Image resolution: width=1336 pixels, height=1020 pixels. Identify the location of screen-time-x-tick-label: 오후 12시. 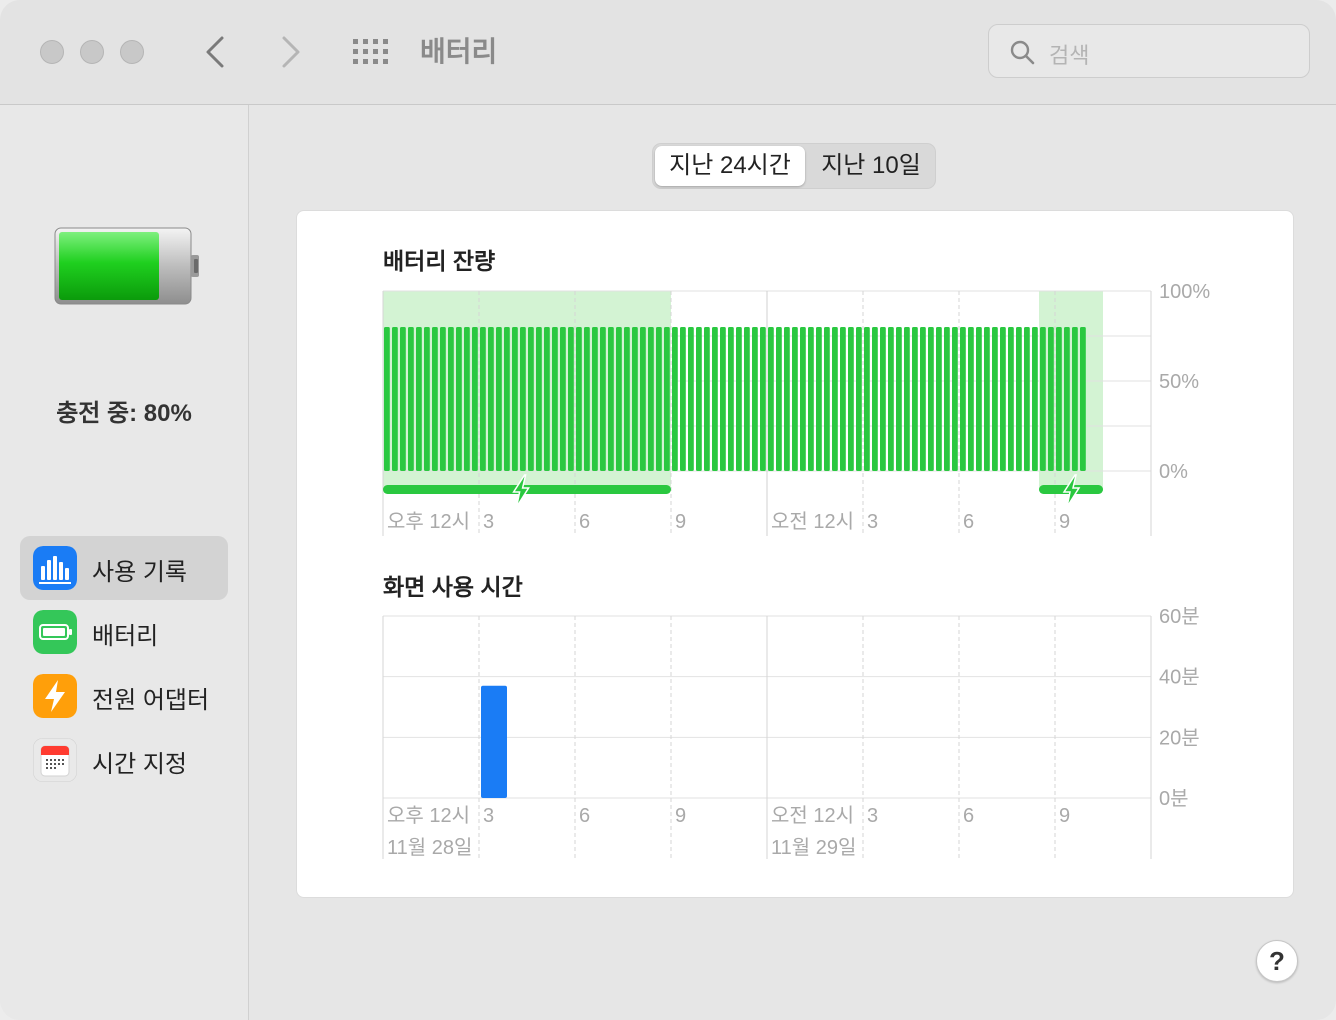
(428, 815).